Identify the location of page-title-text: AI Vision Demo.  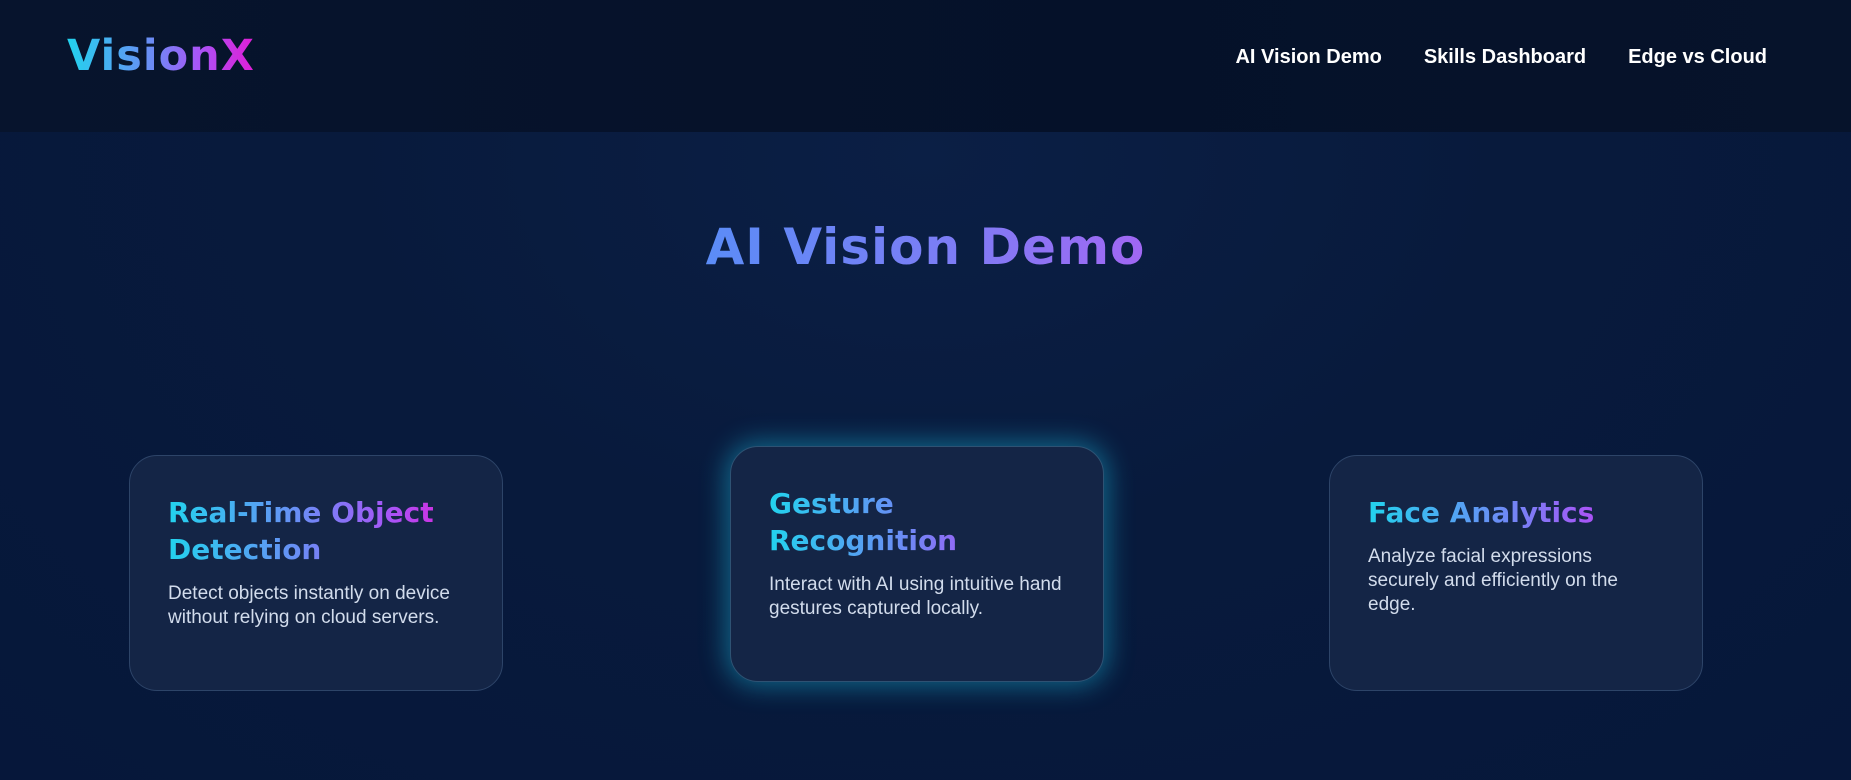
(925, 247).